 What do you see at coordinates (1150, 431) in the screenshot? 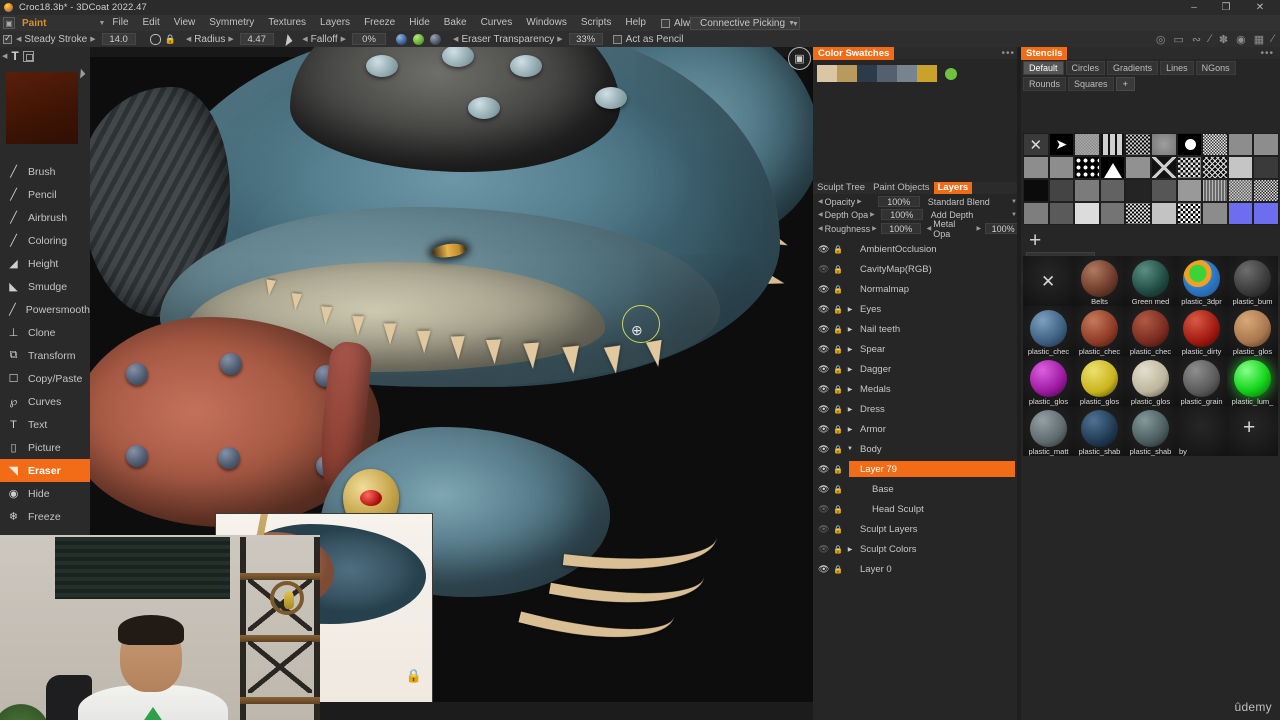
I see `material-cell: plastic_shab` at bounding box center [1150, 431].